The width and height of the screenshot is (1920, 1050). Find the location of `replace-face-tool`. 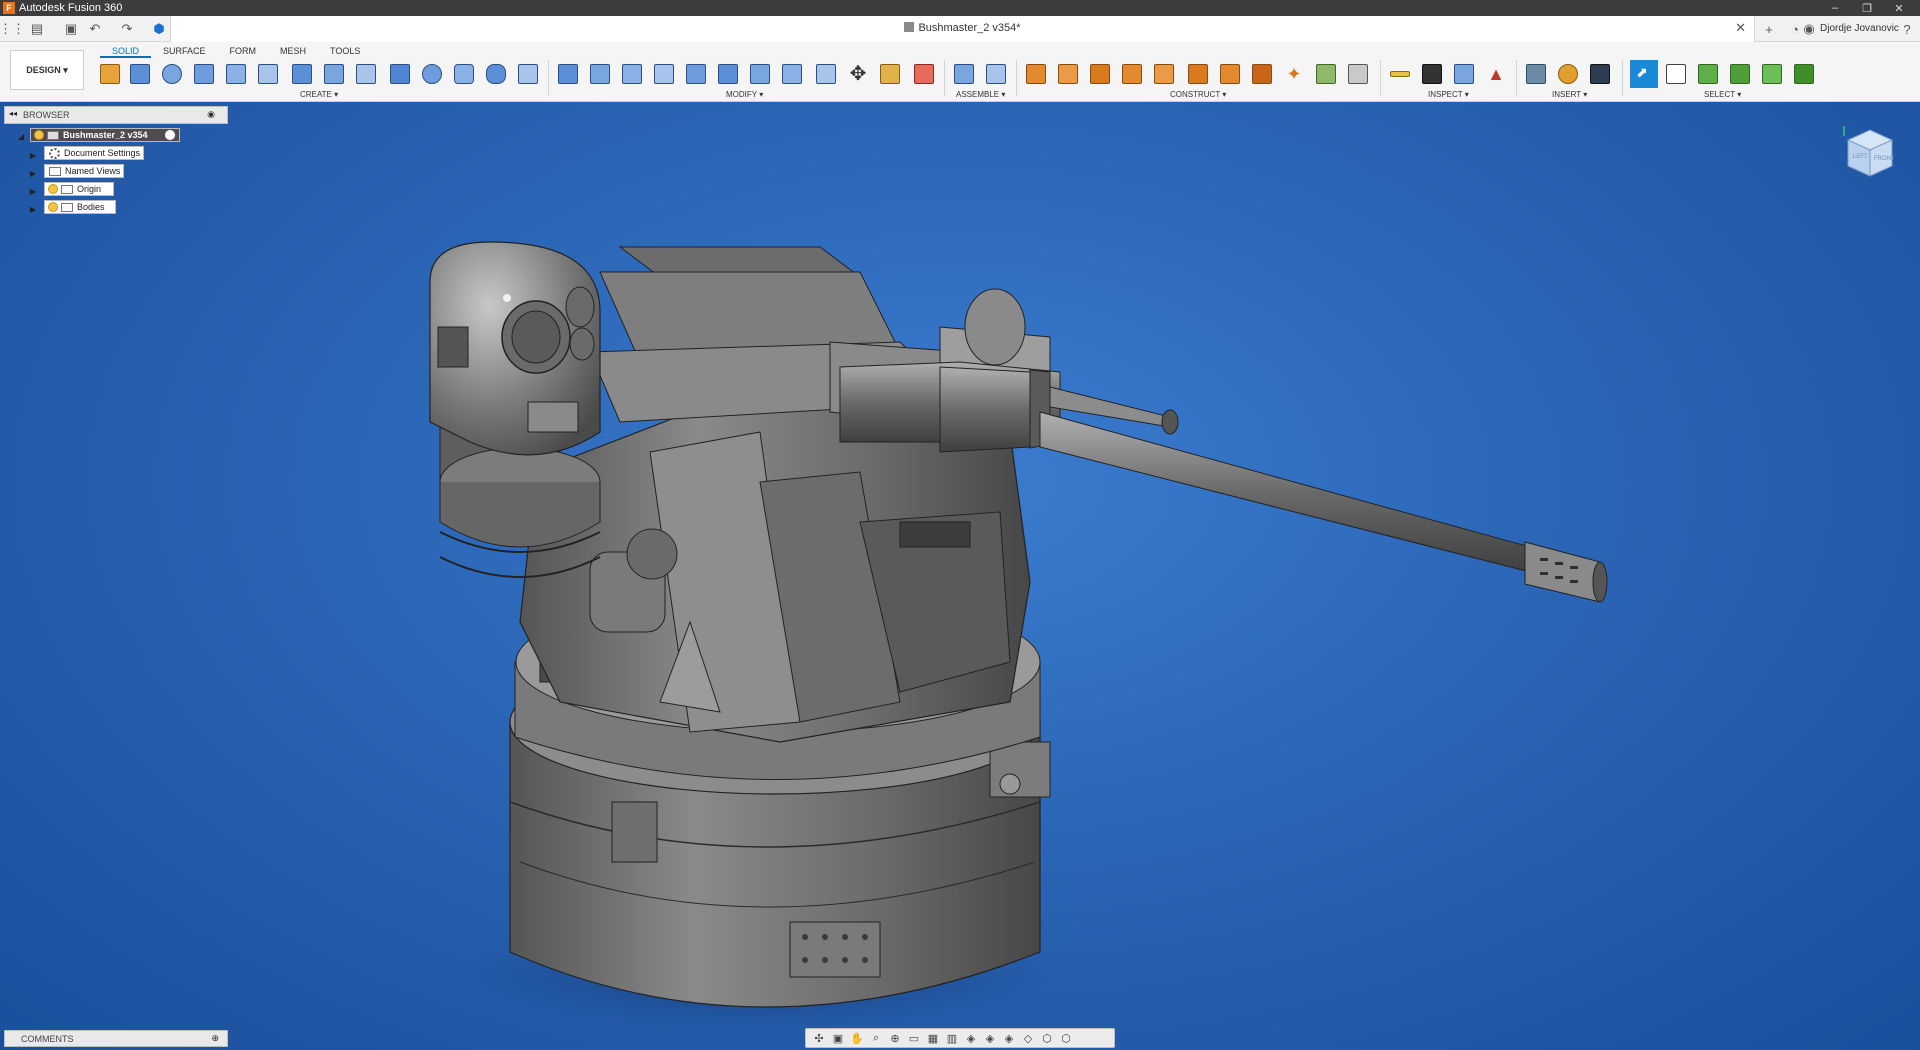

replace-face-tool is located at coordinates (792, 74).